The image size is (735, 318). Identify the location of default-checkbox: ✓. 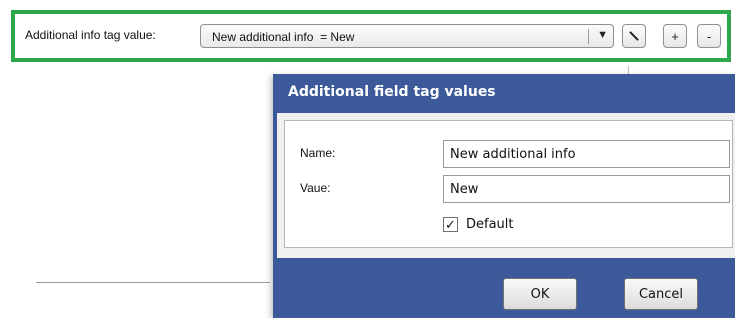
(450, 224).